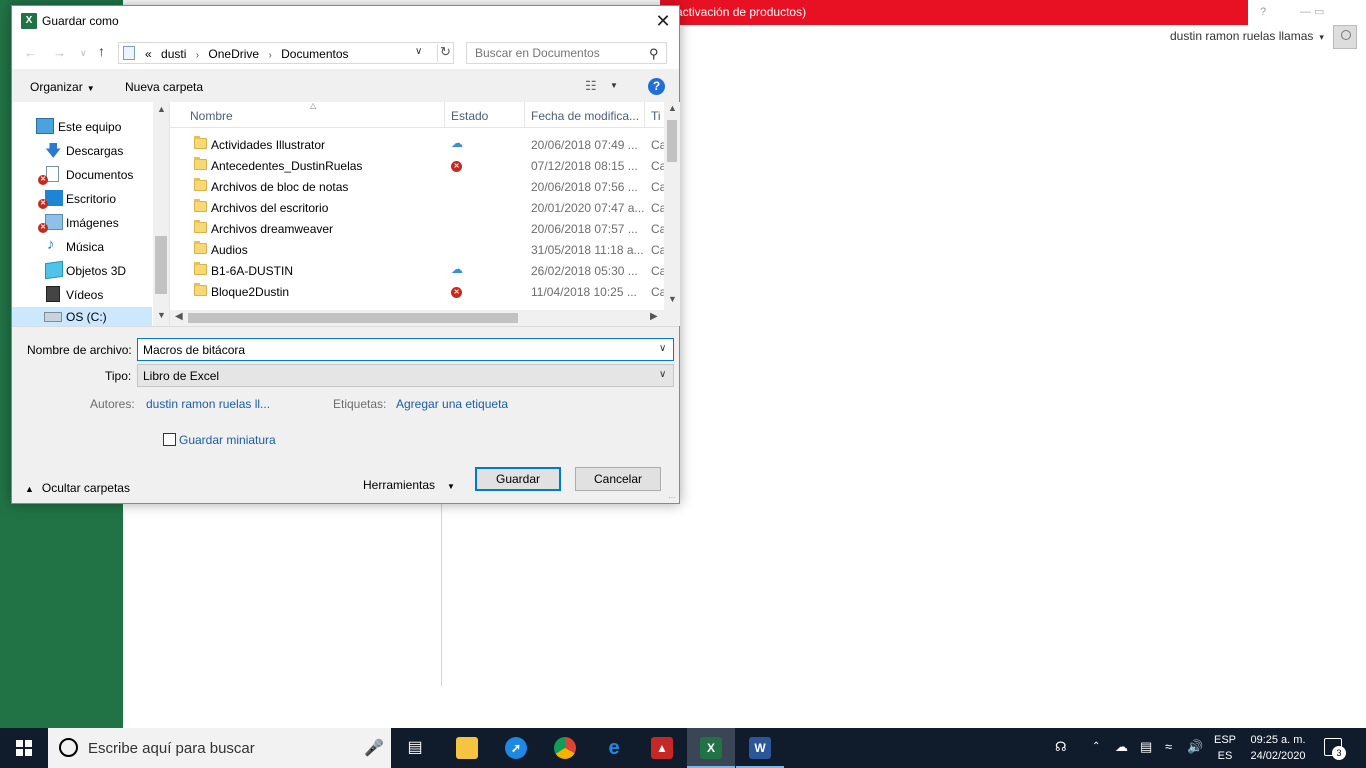 The width and height of the screenshot is (1366, 768). I want to click on nav-item-imagenes: ✕ Imágenes, so click(82, 223).